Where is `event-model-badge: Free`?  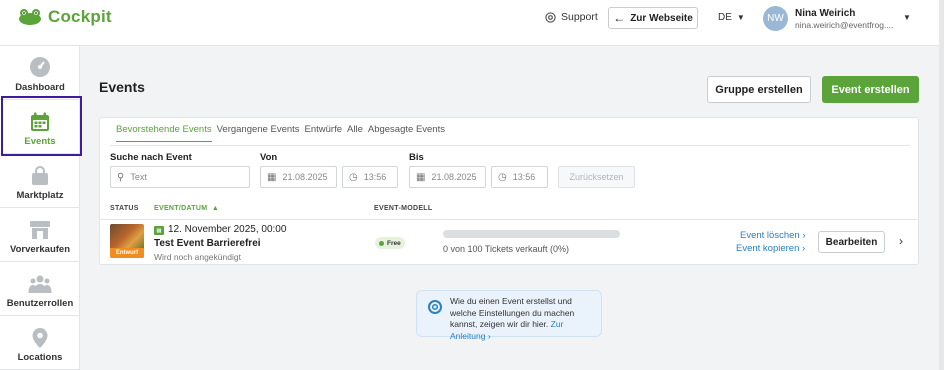 event-model-badge: Free is located at coordinates (390, 243).